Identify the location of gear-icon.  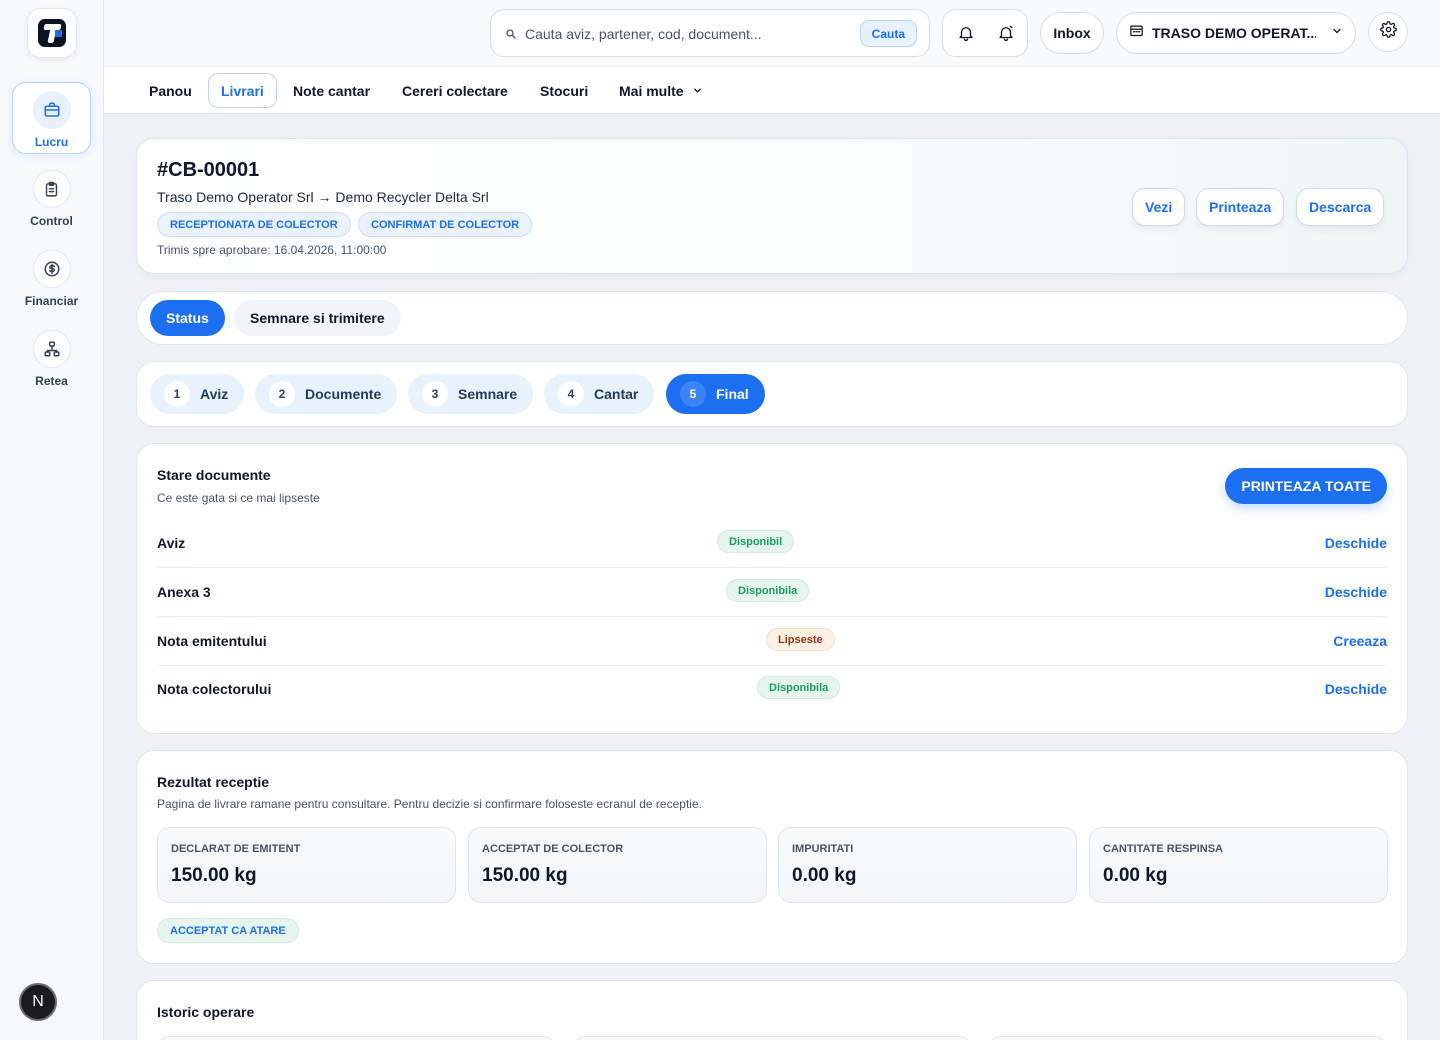
(1388, 32).